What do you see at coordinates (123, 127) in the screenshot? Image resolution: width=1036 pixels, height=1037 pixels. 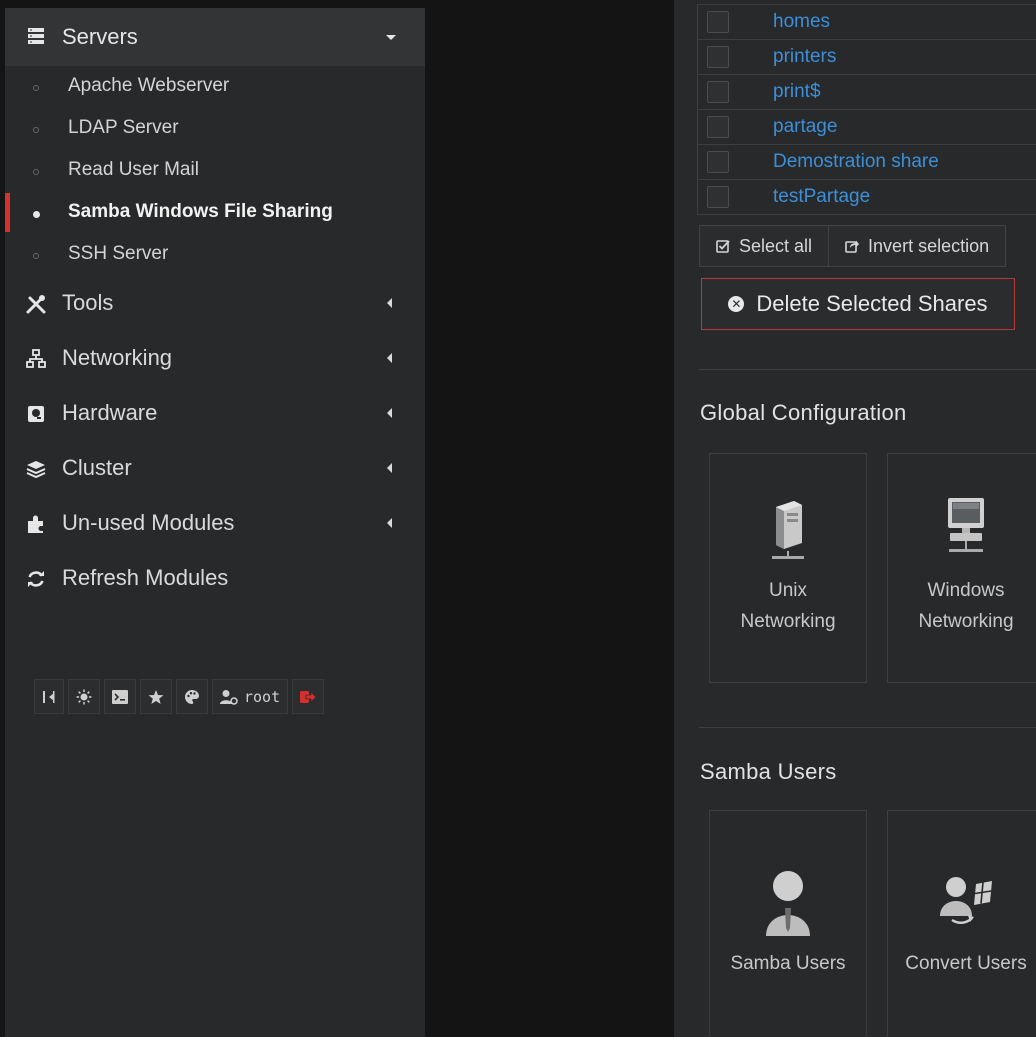 I see `sidebar-item-label: LDAP Server` at bounding box center [123, 127].